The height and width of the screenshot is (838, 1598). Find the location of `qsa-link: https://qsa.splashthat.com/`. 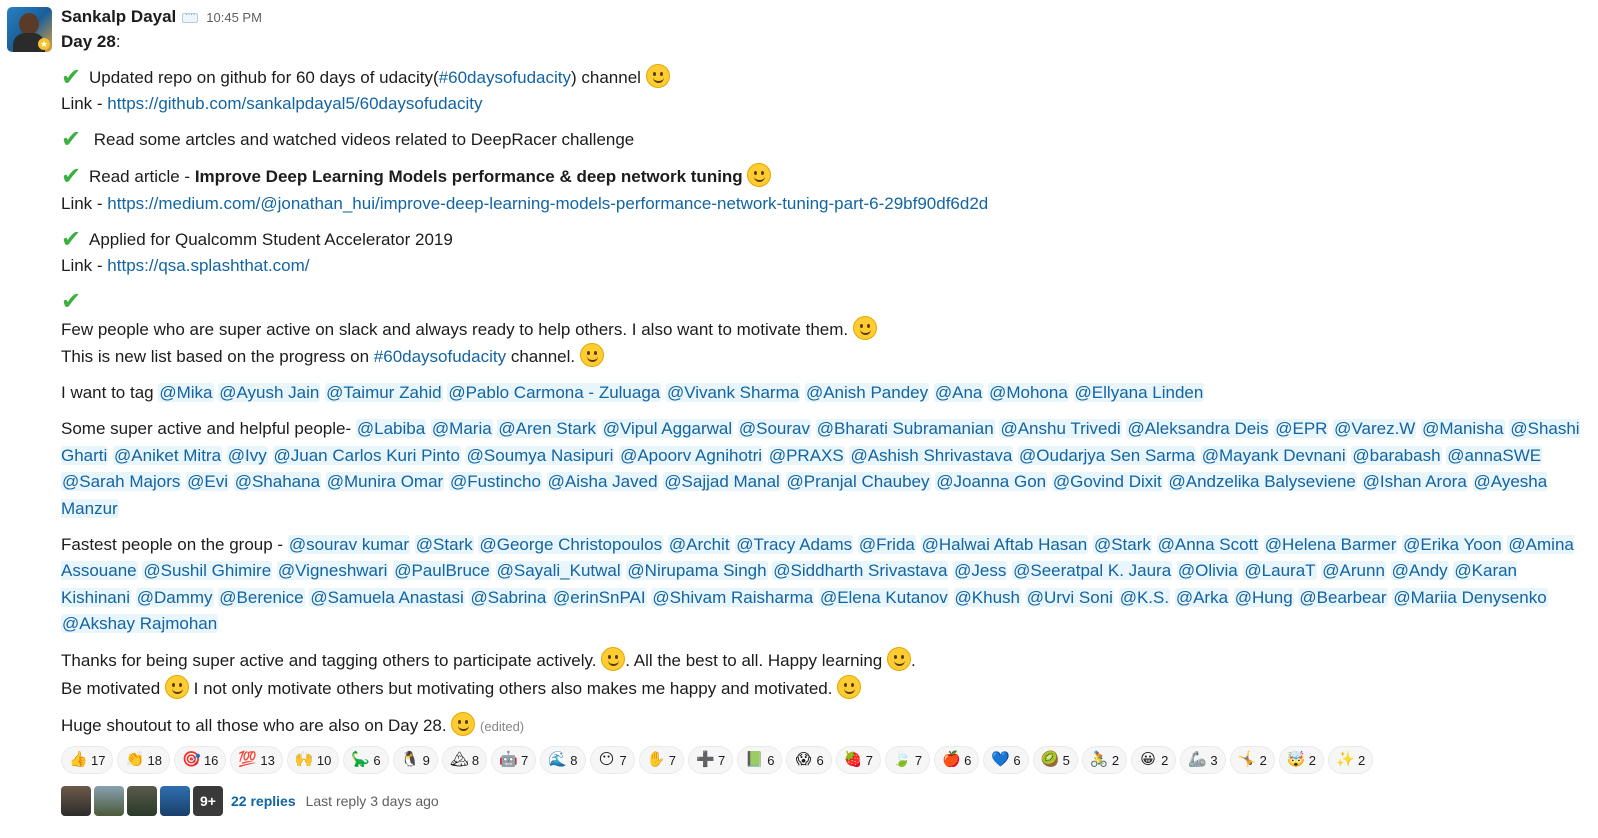

qsa-link: https://qsa.splashthat.com/ is located at coordinates (208, 265).